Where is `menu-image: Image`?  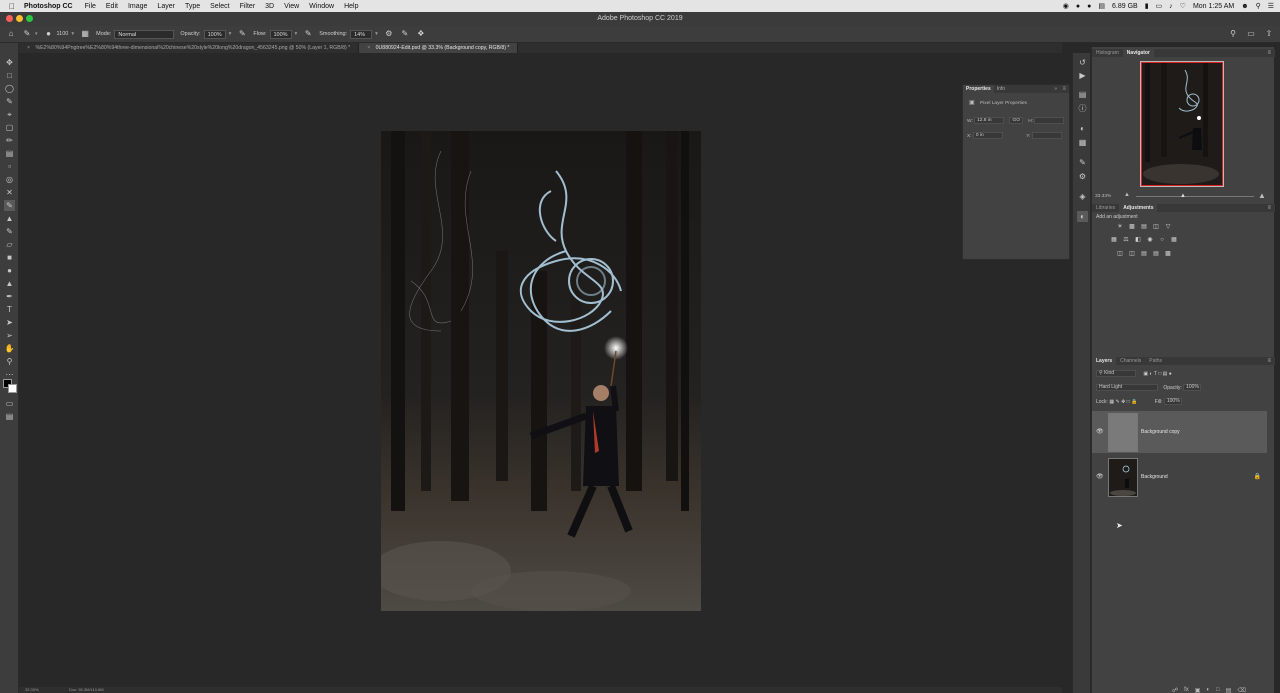 menu-image: Image is located at coordinates (137, 6).